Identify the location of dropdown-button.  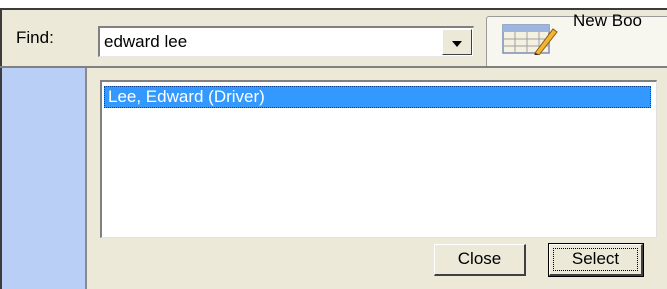
(457, 42).